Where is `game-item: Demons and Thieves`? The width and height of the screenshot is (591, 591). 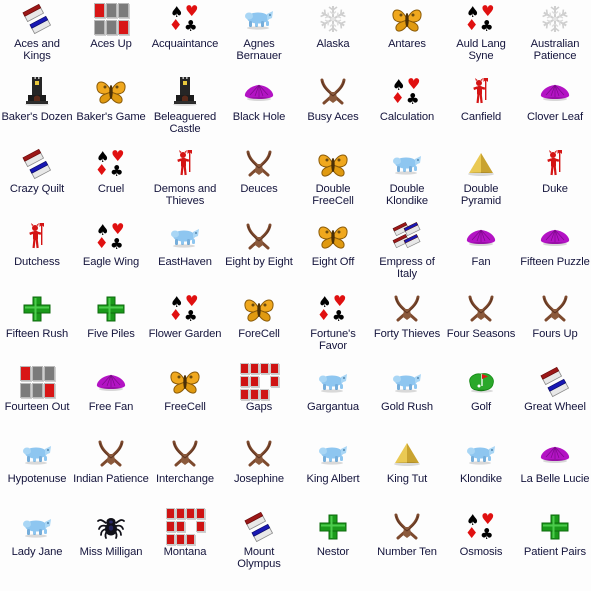 game-item: Demons and Thieves is located at coordinates (185, 181).